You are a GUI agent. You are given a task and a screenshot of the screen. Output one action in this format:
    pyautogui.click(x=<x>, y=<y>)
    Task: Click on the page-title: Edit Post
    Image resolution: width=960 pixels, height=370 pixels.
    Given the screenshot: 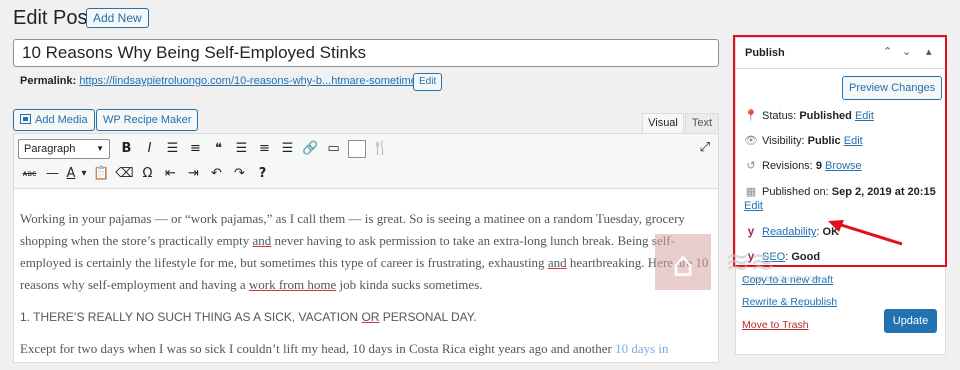 What is the action you would take?
    pyautogui.click(x=53, y=18)
    